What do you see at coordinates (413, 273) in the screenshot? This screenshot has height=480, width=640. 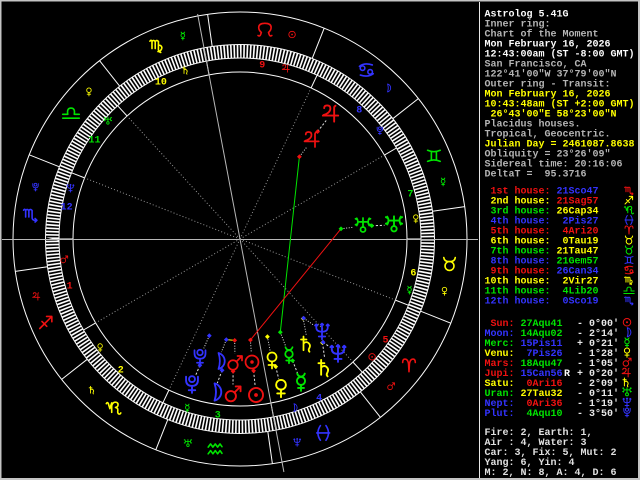 I see `svg-text: 6` at bounding box center [413, 273].